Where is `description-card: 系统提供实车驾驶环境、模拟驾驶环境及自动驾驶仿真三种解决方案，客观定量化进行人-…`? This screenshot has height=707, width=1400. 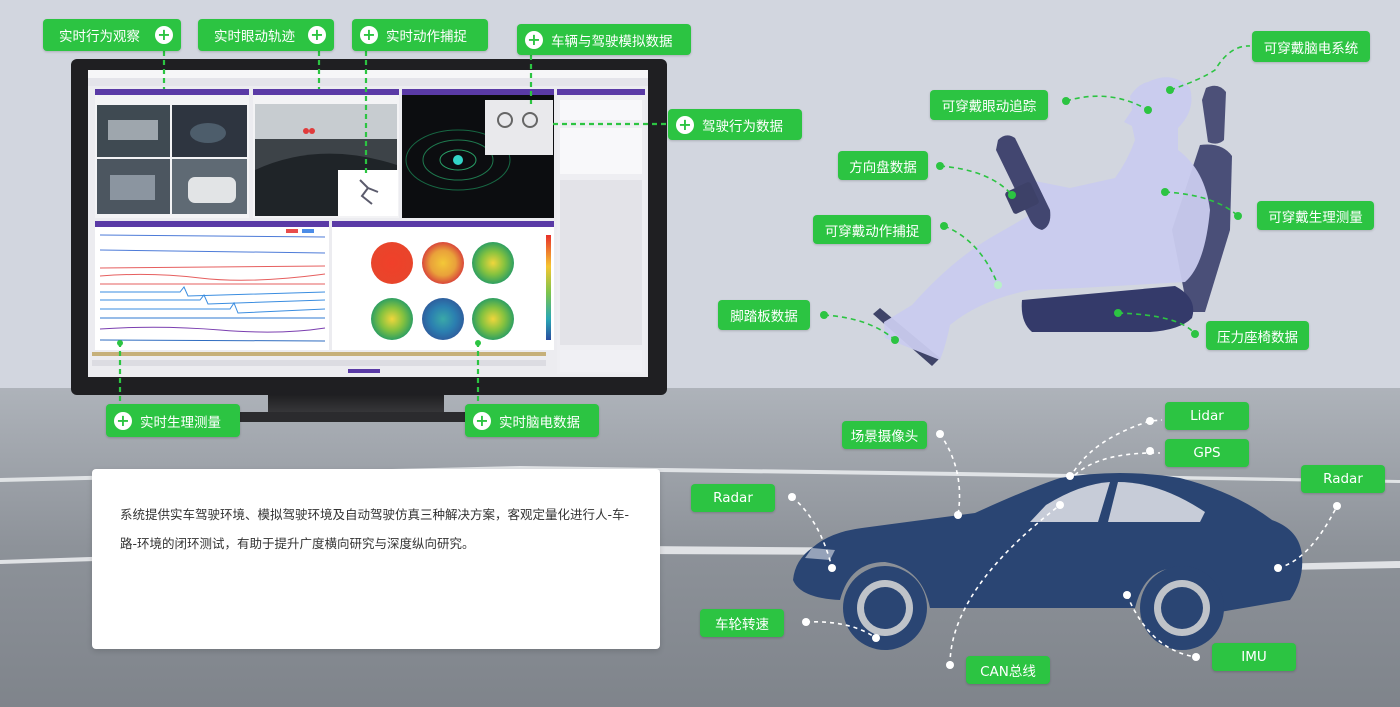 description-card: 系统提供实车驾驶环境、模拟驾驶环境及自动驾驶仿真三种解决方案，客观定量化进行人-… is located at coordinates (376, 559).